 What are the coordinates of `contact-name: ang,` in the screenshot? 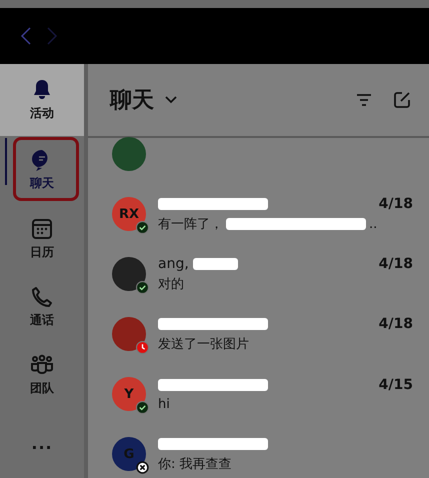 It's located at (173, 264).